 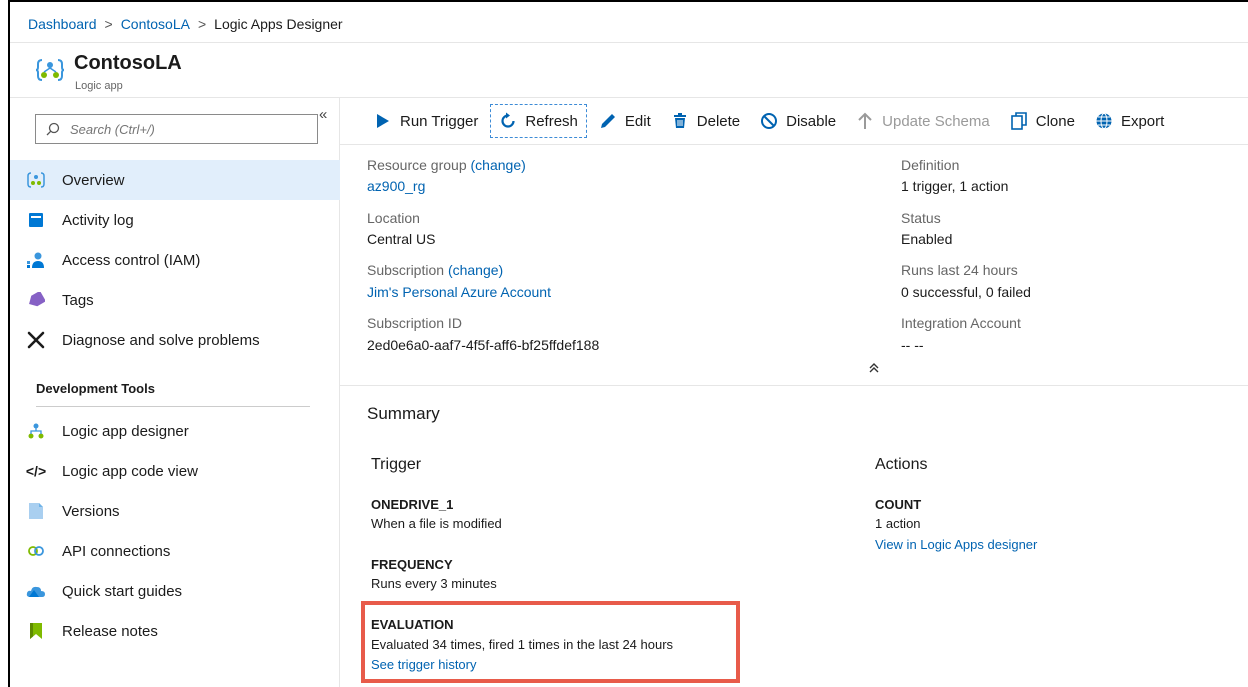 What do you see at coordinates (961, 323) in the screenshot?
I see `integration-account-label: Integration Account` at bounding box center [961, 323].